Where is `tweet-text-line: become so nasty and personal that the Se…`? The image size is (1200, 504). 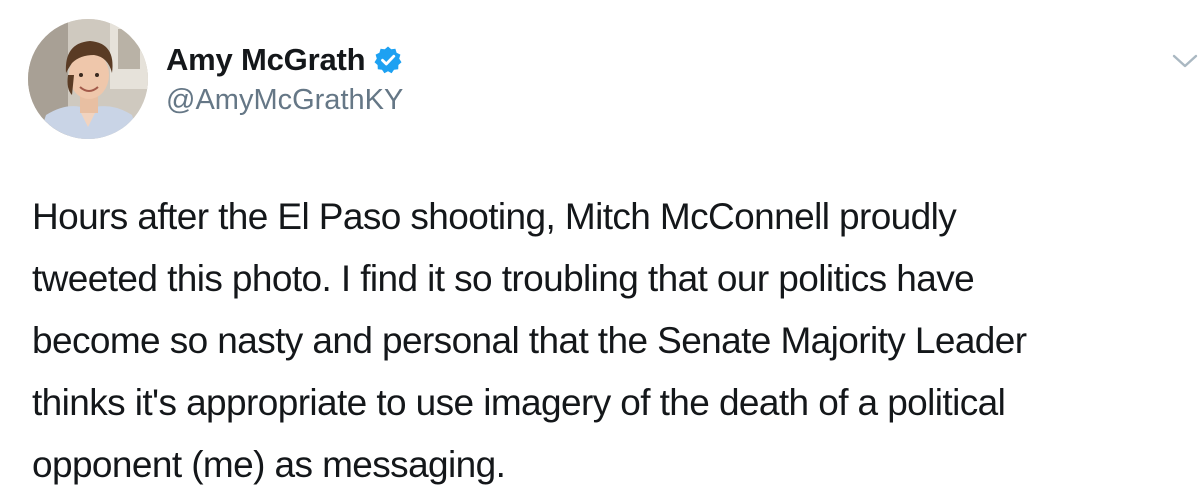 tweet-text-line: become so nasty and personal that the Se… is located at coordinates (529, 340).